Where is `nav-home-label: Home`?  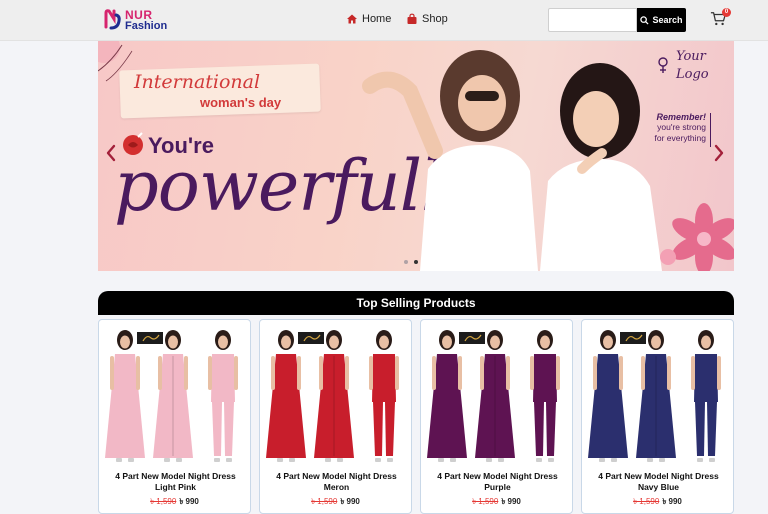
nav-home-label: Home is located at coordinates (377, 19).